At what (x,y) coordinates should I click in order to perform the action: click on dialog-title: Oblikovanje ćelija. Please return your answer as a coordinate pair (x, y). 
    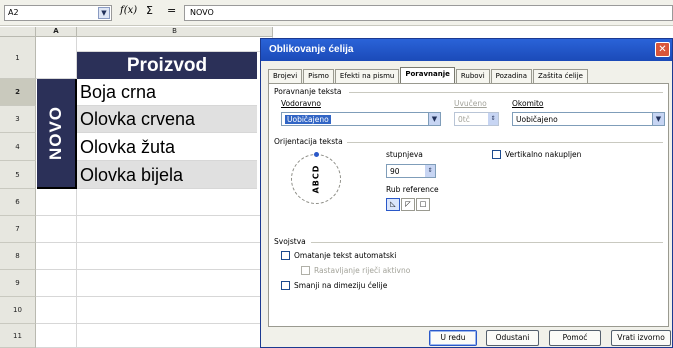
    Looking at the image, I should click on (466, 50).